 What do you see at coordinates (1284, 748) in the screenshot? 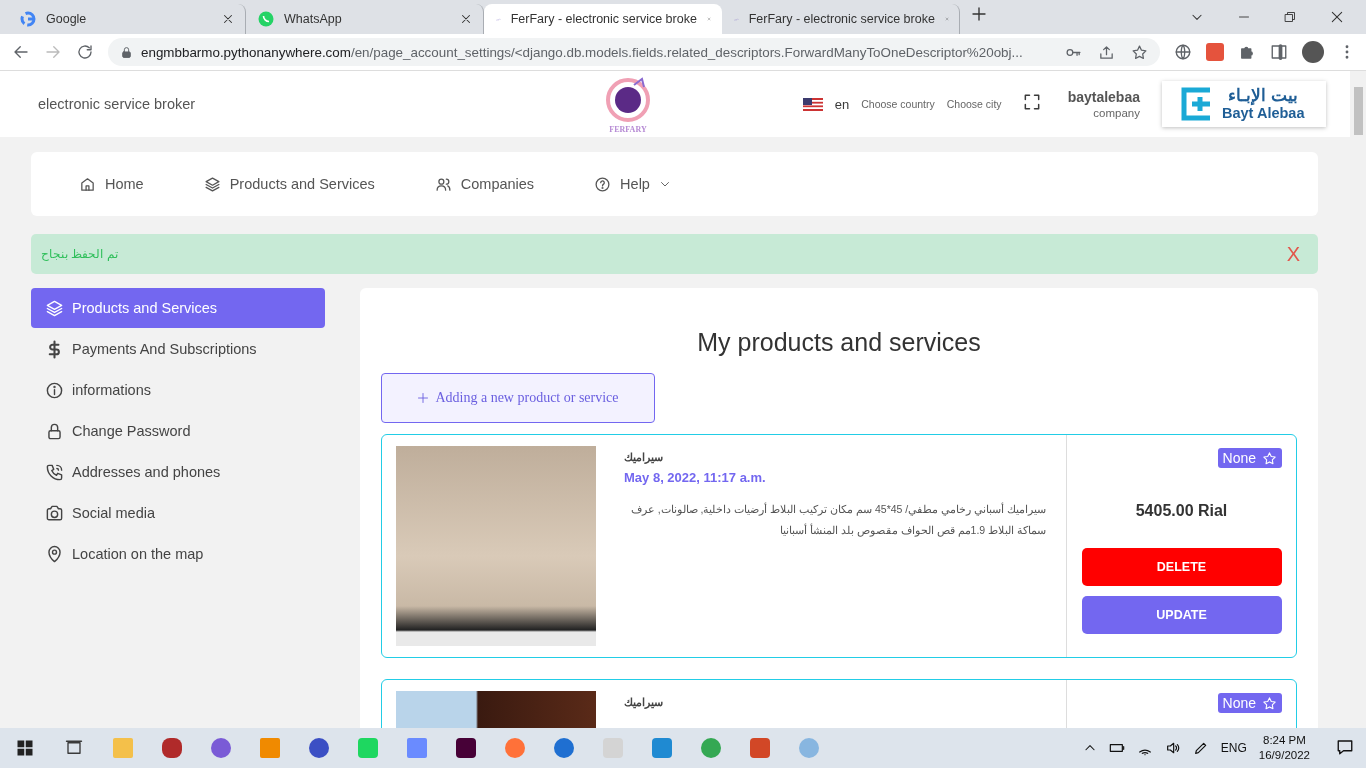
I see `taskbar-clock: 8:24 PM 16/9/2022` at bounding box center [1284, 748].